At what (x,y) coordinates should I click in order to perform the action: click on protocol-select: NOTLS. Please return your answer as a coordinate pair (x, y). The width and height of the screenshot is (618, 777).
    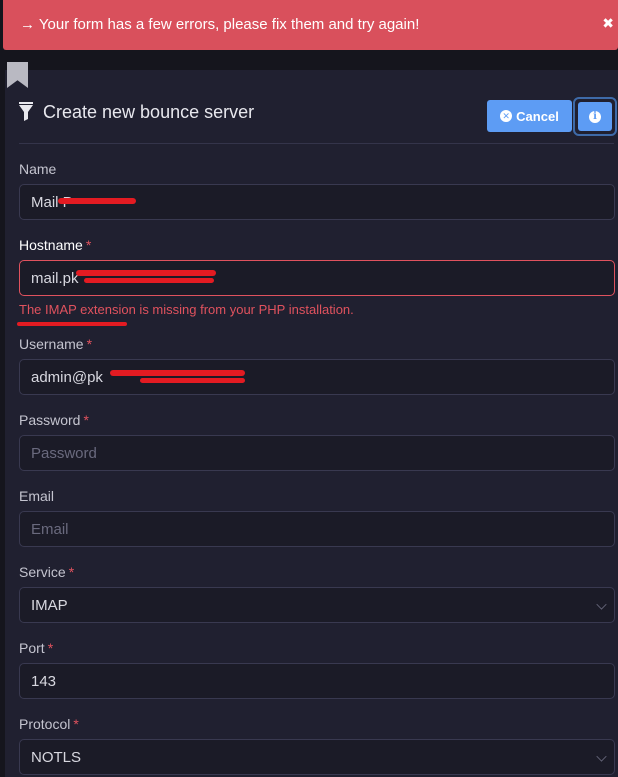
    Looking at the image, I should click on (317, 757).